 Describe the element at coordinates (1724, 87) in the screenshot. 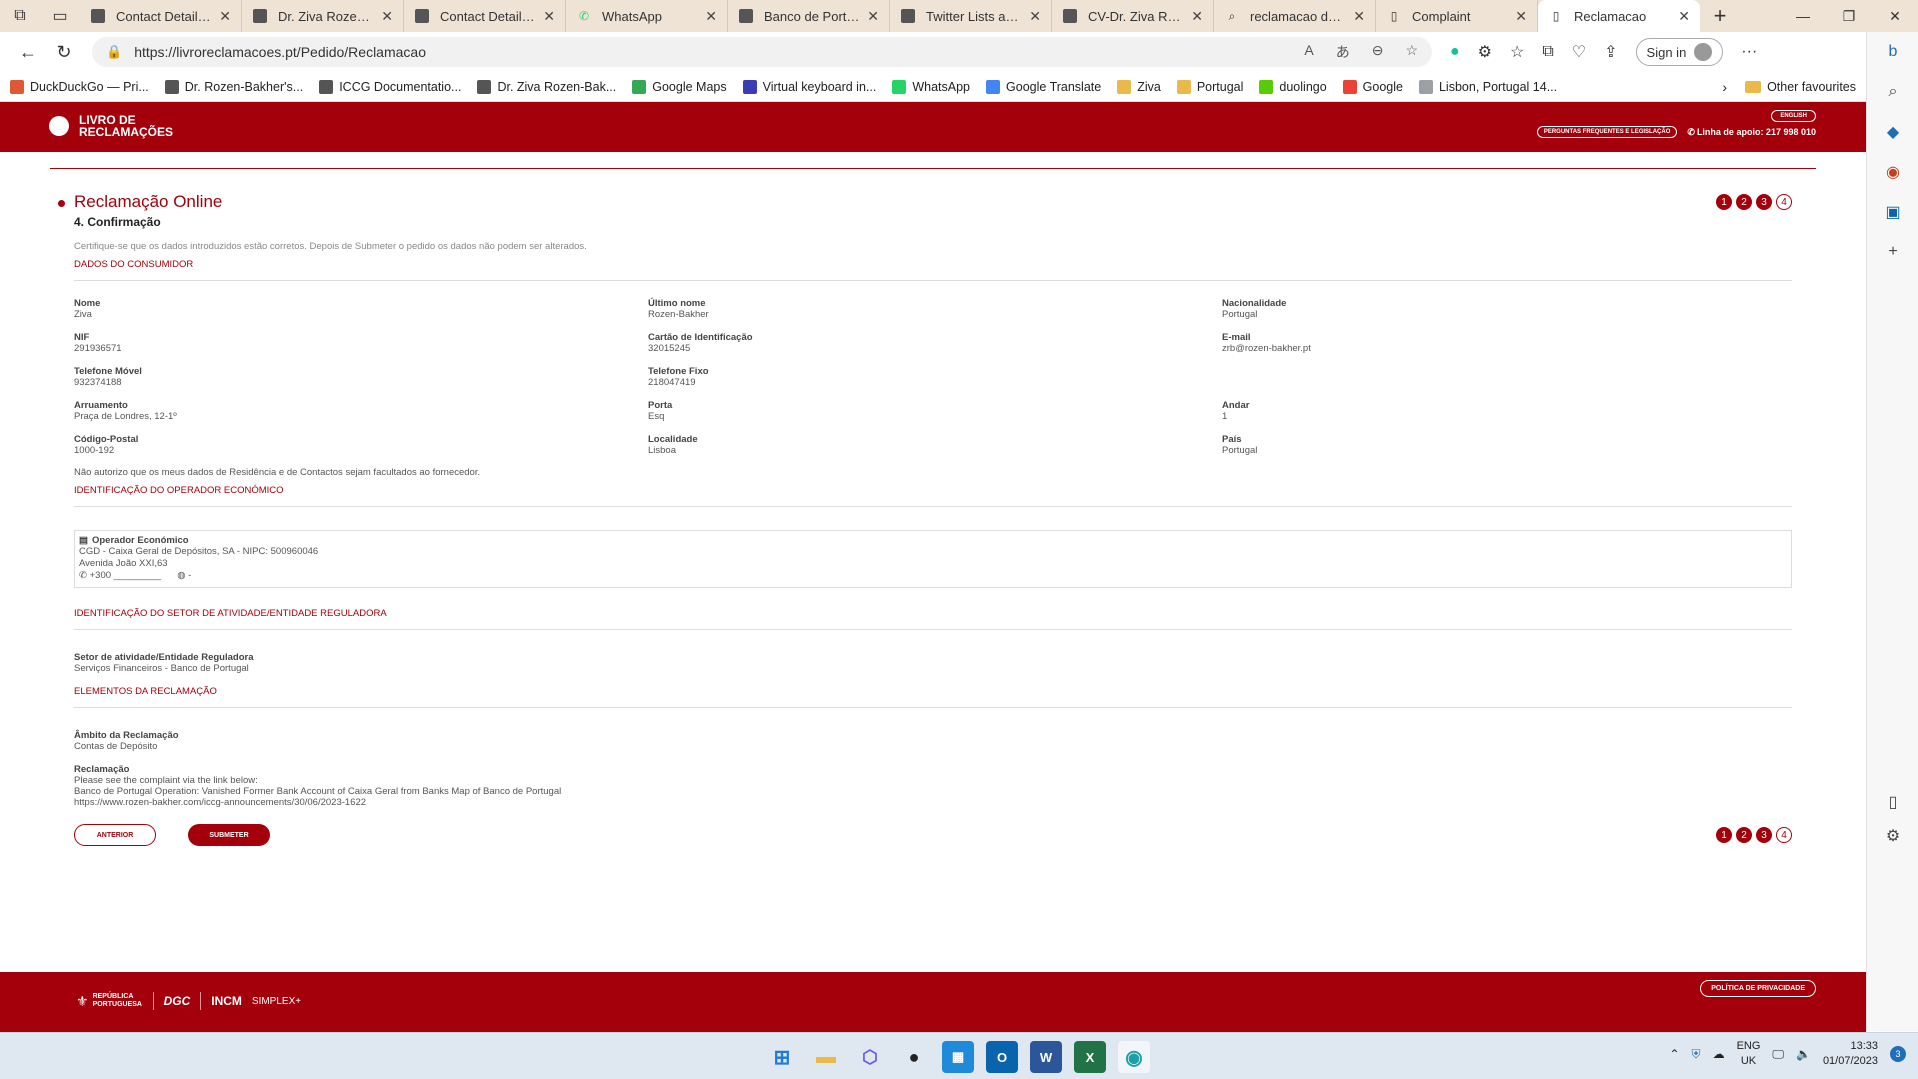

I see `chevron-right-icon: ›` at that location.